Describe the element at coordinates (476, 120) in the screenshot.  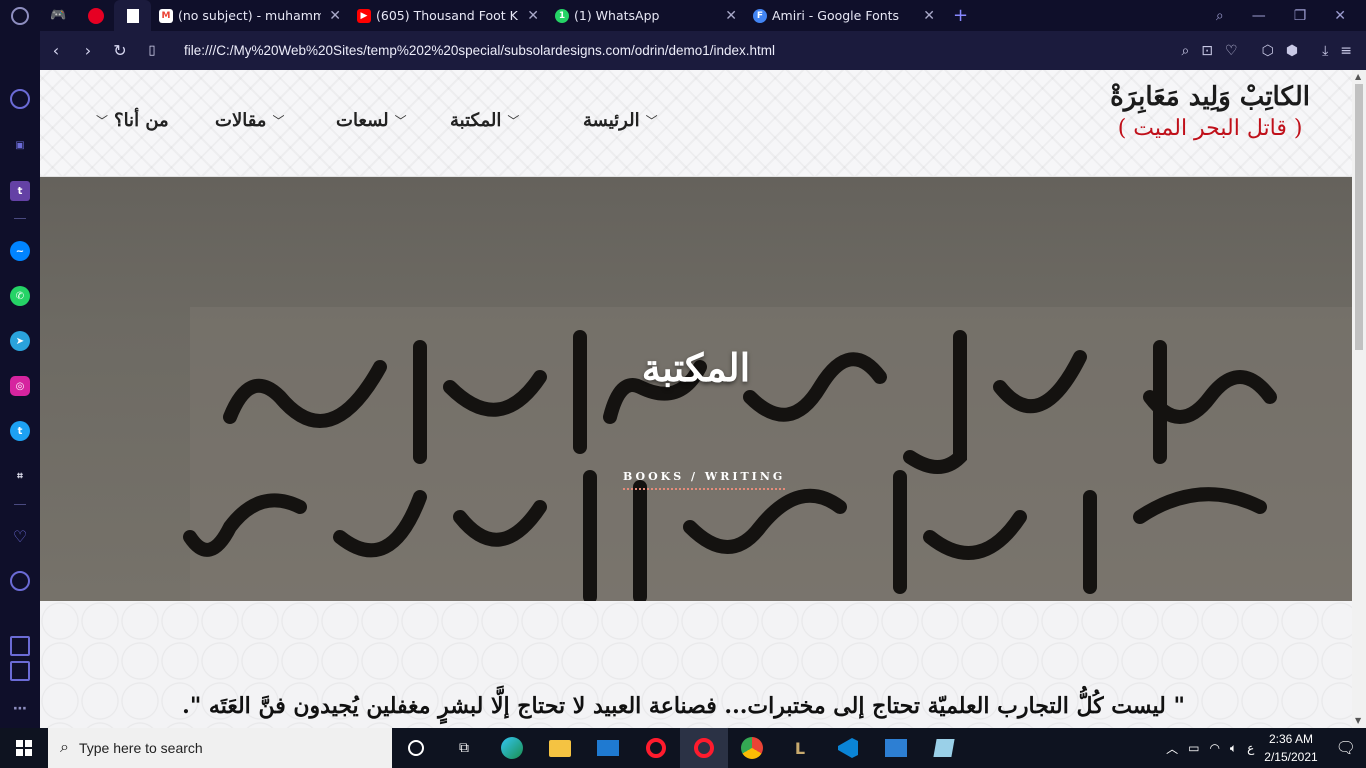
I see `nav-label: المكتبة` at that location.